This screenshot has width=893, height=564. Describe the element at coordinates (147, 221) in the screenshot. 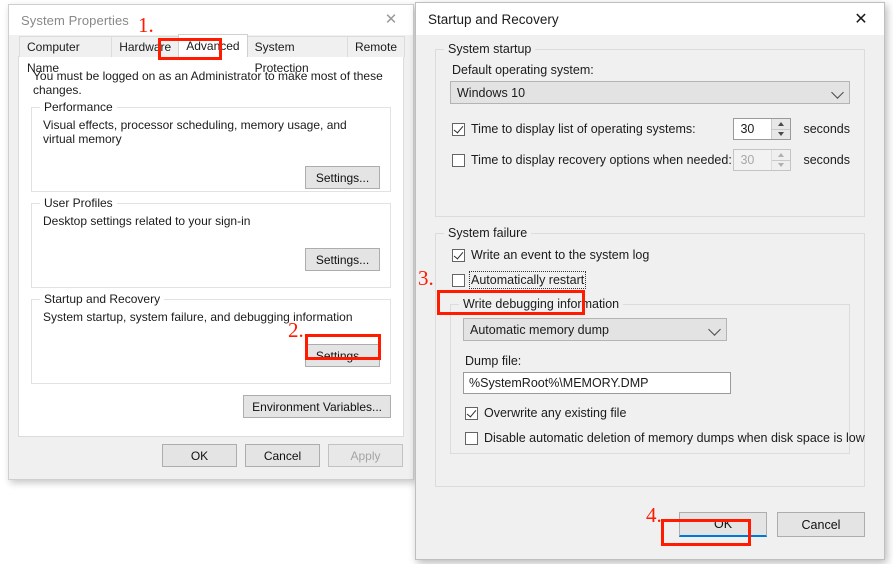

I see `user-profiles-description: Desktop settings related to your sign-in` at that location.